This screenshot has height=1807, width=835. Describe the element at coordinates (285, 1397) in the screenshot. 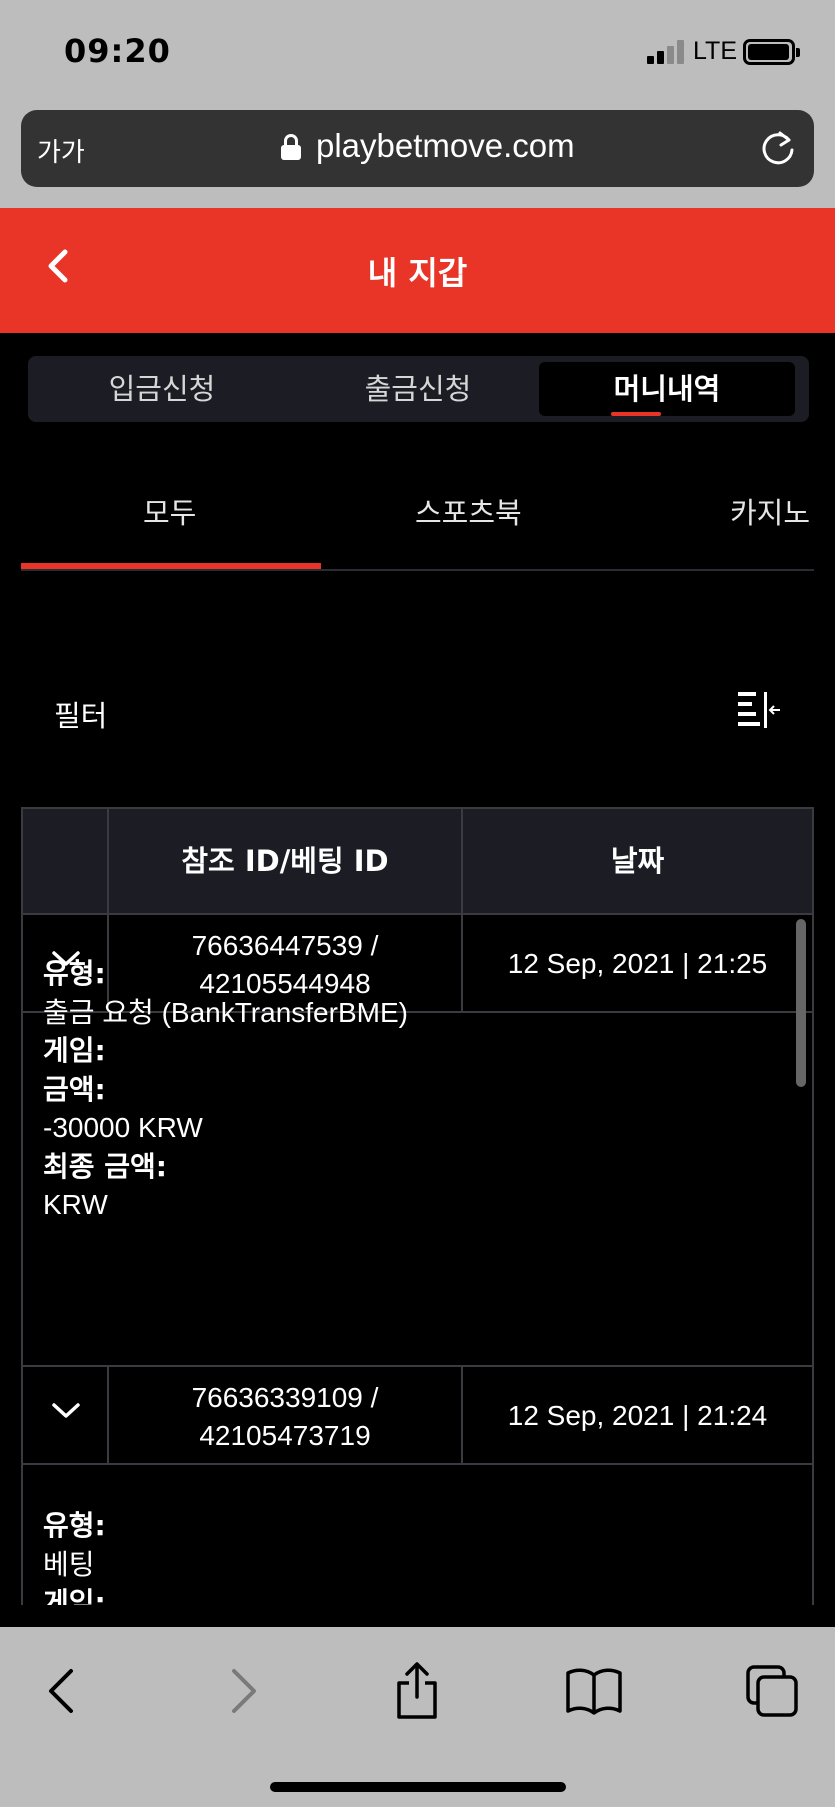

I see `ref-id: 76636339109 /` at that location.